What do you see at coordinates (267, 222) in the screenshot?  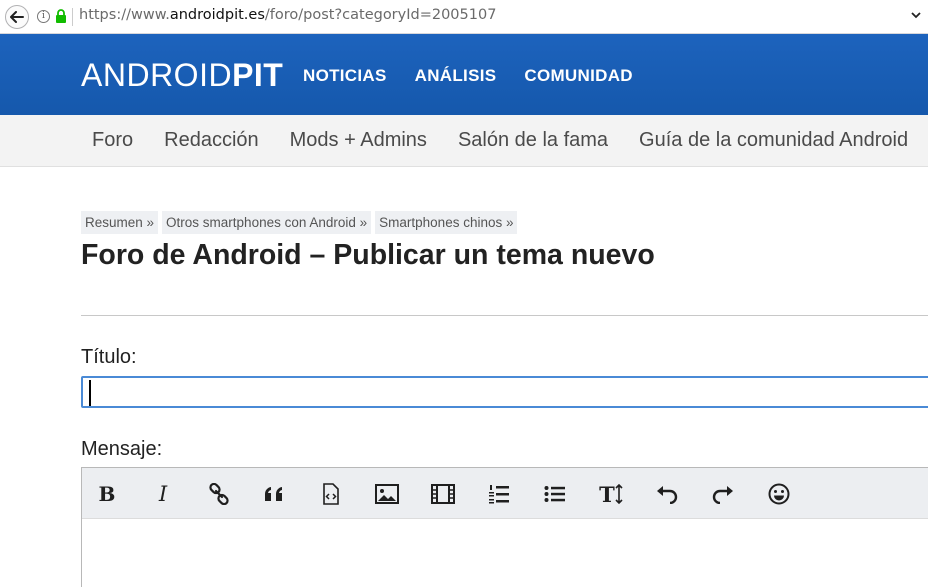 I see `breadcrumb-item-otros-smartphones: Otros smartphones con Android »` at bounding box center [267, 222].